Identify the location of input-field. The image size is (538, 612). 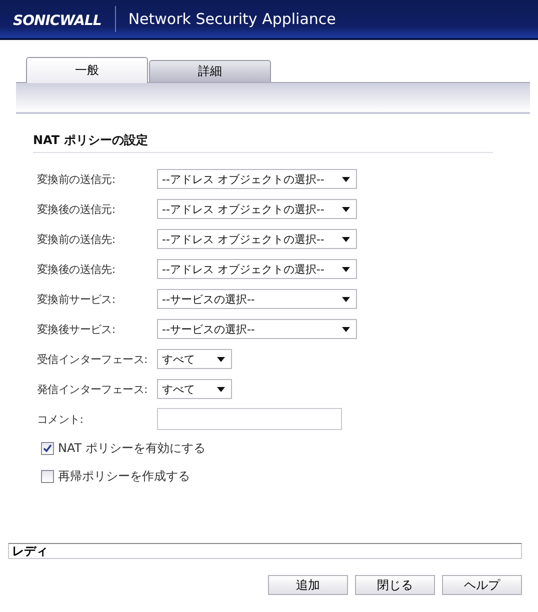
(249, 419).